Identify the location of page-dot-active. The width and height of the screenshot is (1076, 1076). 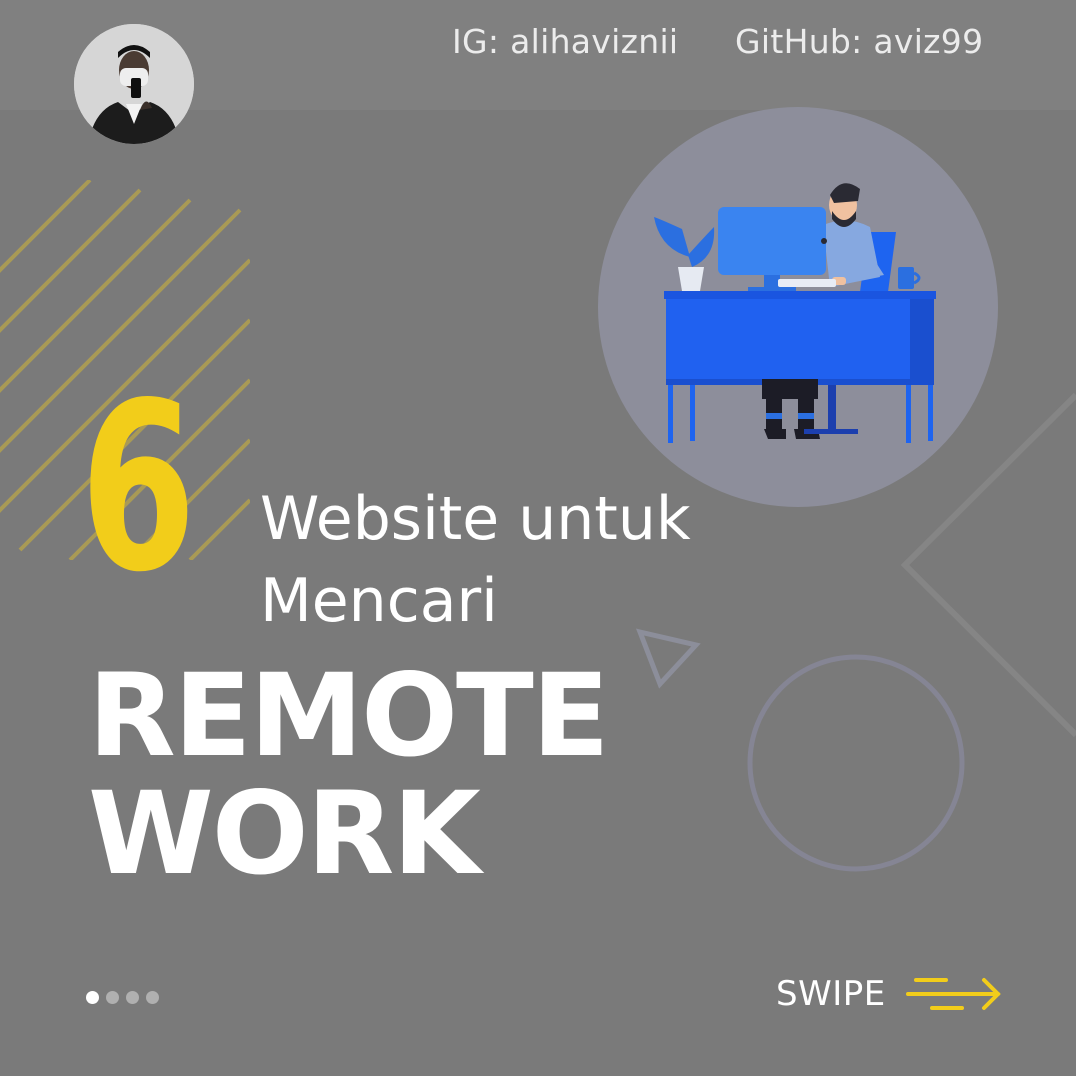
(92, 997).